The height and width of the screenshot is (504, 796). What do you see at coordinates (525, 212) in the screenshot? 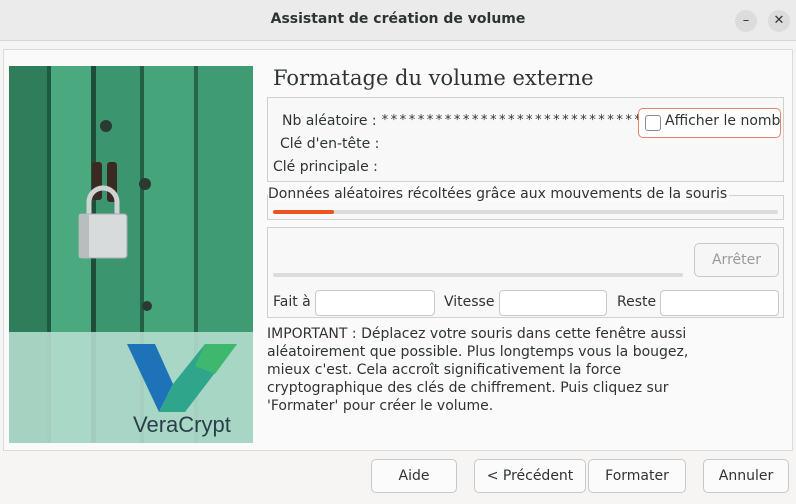
I see `entropy-progress-track` at bounding box center [525, 212].